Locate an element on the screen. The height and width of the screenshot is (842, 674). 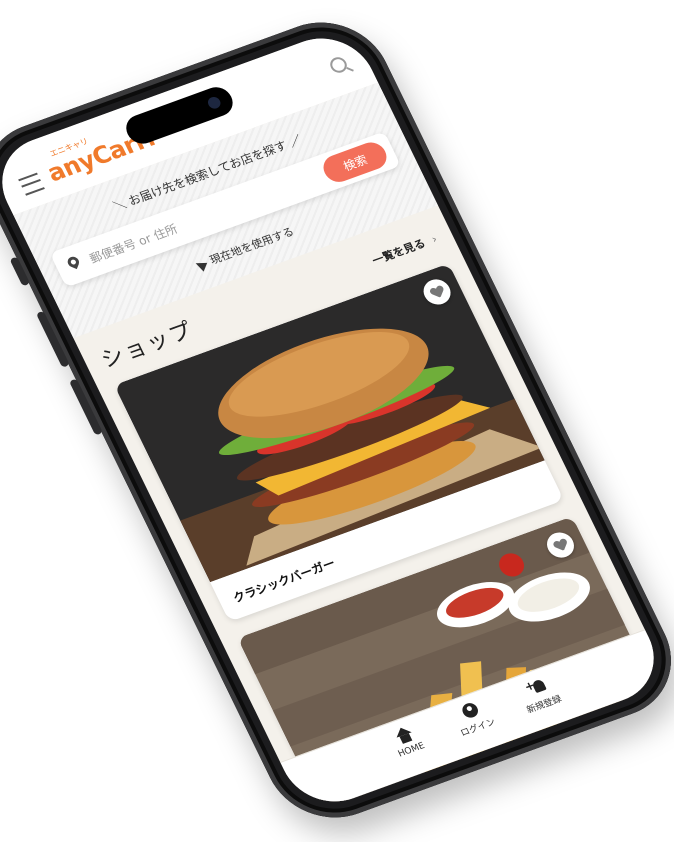
user-icon is located at coordinates (470, 710).